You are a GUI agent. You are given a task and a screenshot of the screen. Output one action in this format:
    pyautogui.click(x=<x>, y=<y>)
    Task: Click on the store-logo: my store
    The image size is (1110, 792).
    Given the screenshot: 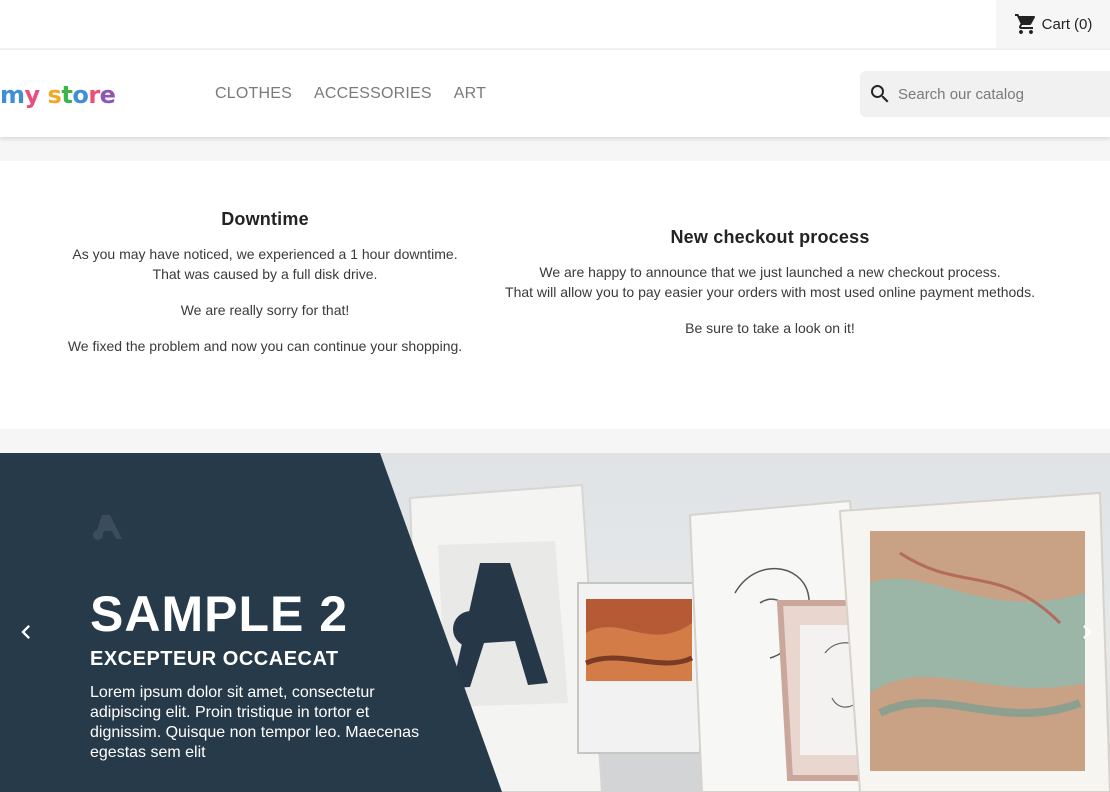 What is the action you would take?
    pyautogui.click(x=58, y=95)
    